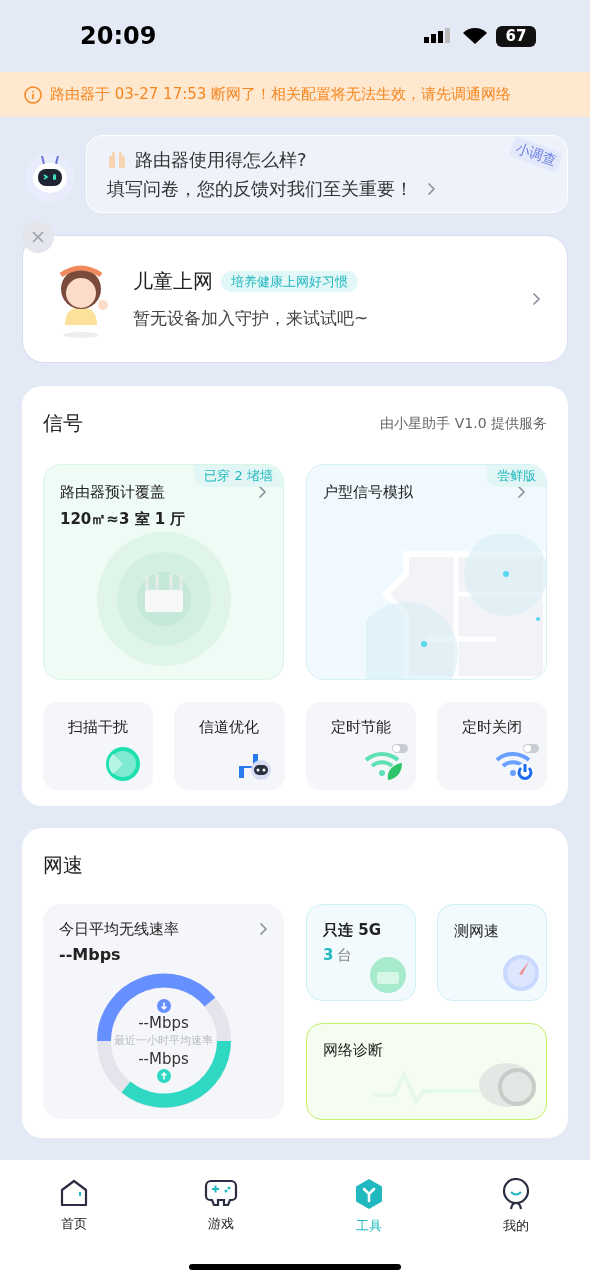 This screenshot has width=590, height=1280. I want to click on tool-tile: 定时关闭, so click(491, 746).